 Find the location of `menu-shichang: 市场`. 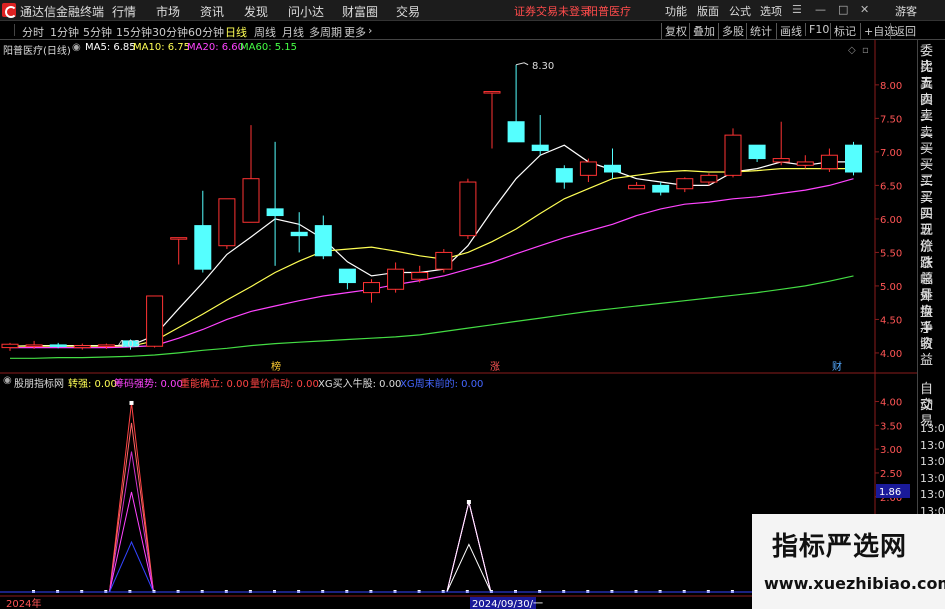

menu-shichang: 市场 is located at coordinates (168, 11).